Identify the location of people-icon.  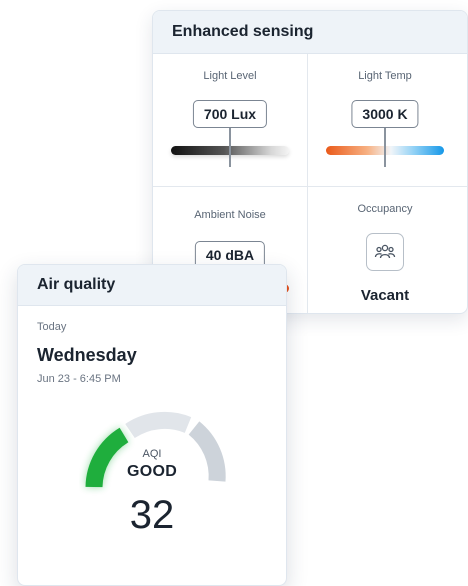
(385, 252).